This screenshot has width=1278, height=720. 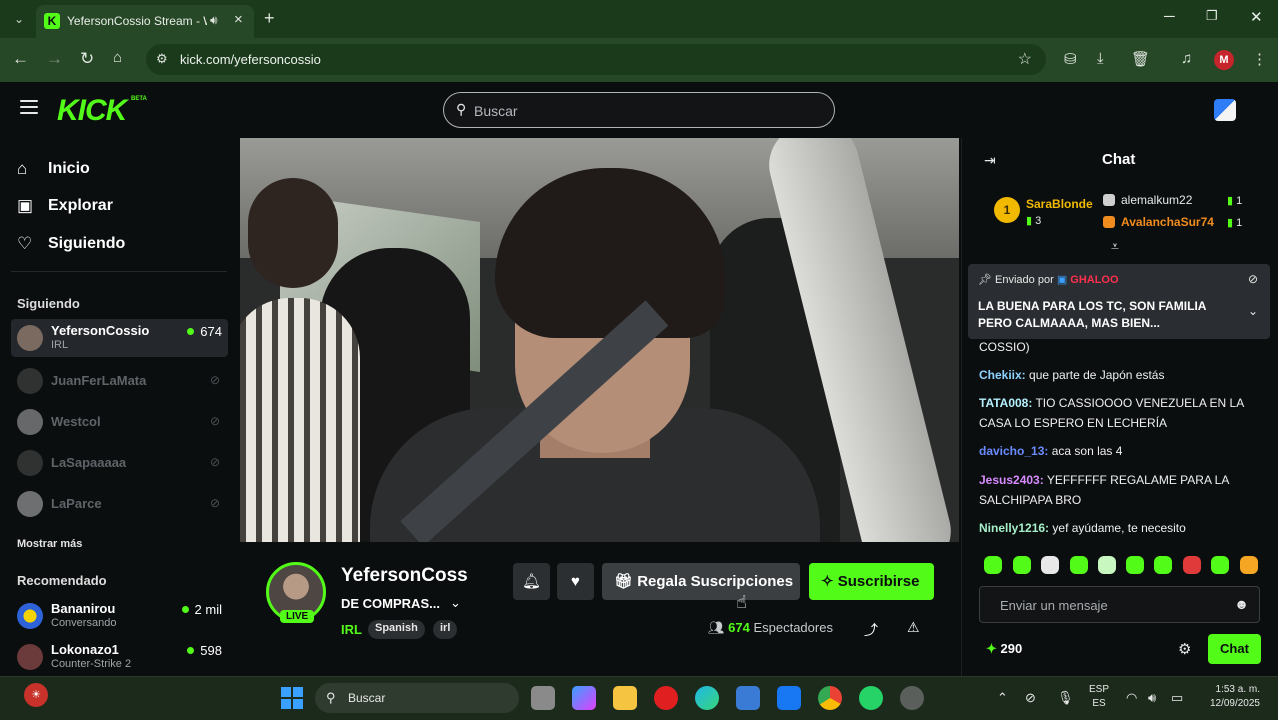 I want to click on app-icon, so click(x=912, y=698).